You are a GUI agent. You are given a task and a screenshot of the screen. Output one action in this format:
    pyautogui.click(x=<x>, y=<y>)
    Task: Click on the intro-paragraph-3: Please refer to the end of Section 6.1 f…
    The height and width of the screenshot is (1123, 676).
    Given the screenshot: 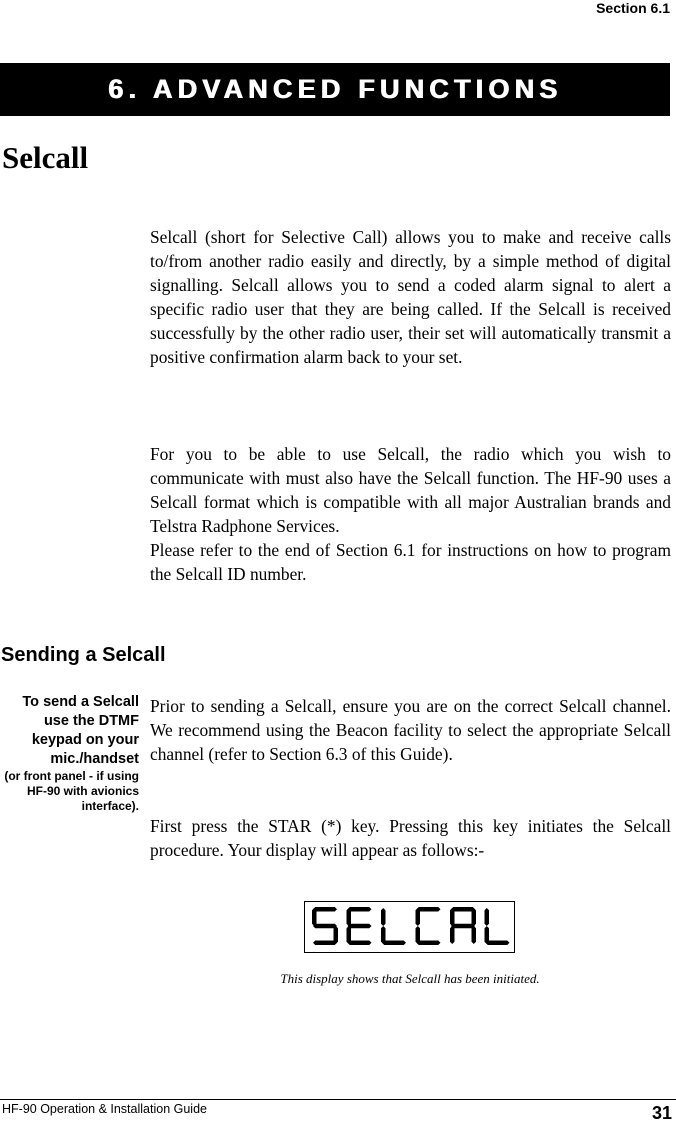 What is the action you would take?
    pyautogui.click(x=410, y=562)
    